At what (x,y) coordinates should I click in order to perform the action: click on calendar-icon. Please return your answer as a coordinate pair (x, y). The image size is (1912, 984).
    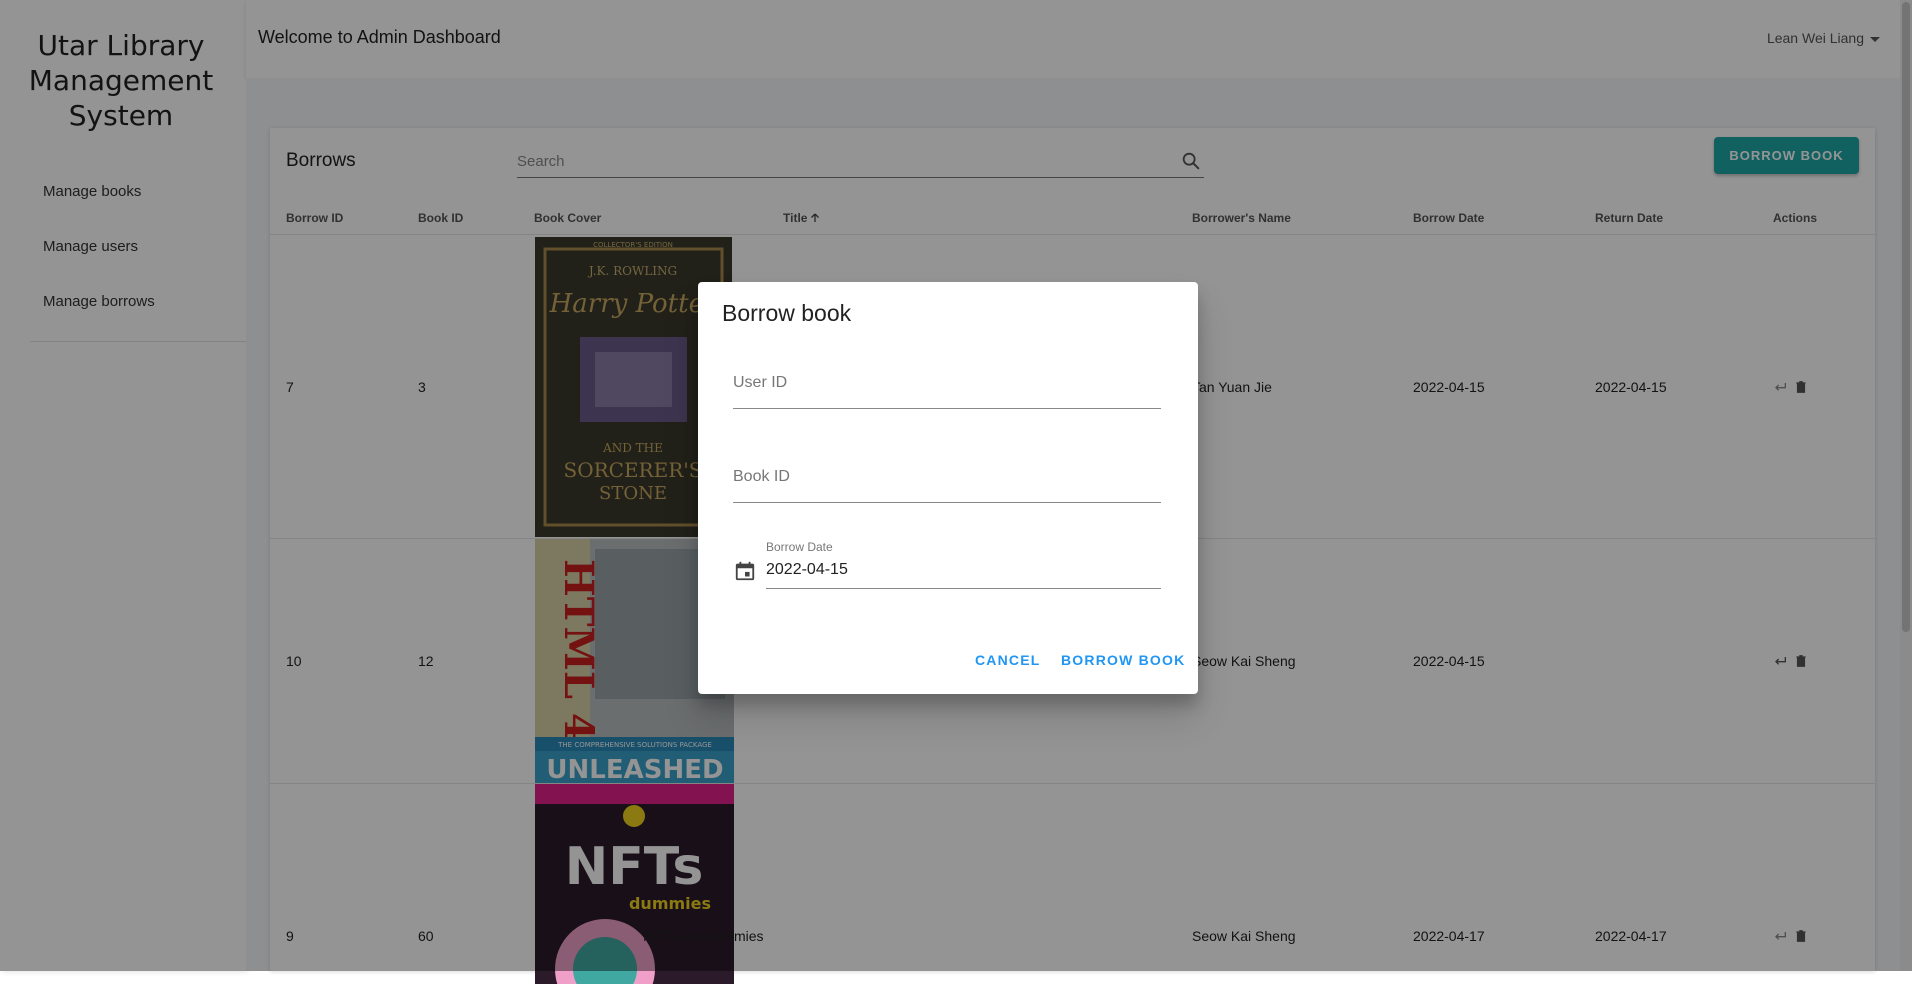
    Looking at the image, I should click on (745, 571).